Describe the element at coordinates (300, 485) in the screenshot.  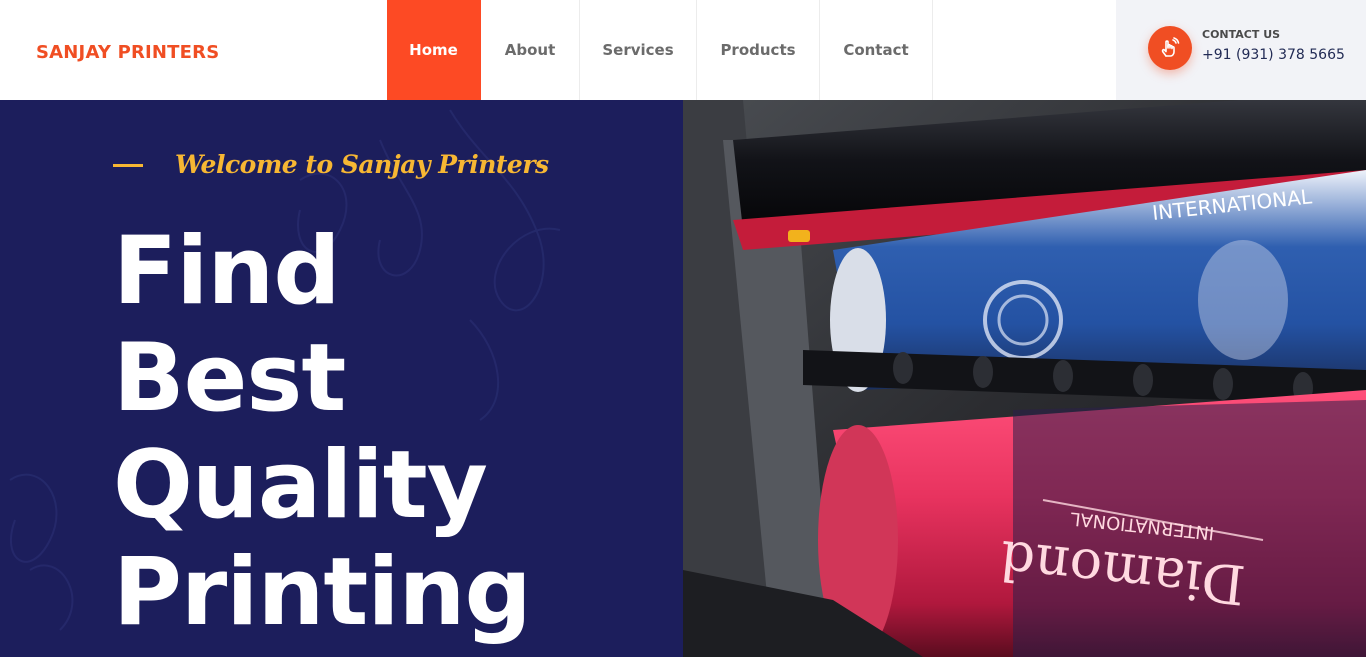
I see `hero-heading-line: Quality` at that location.